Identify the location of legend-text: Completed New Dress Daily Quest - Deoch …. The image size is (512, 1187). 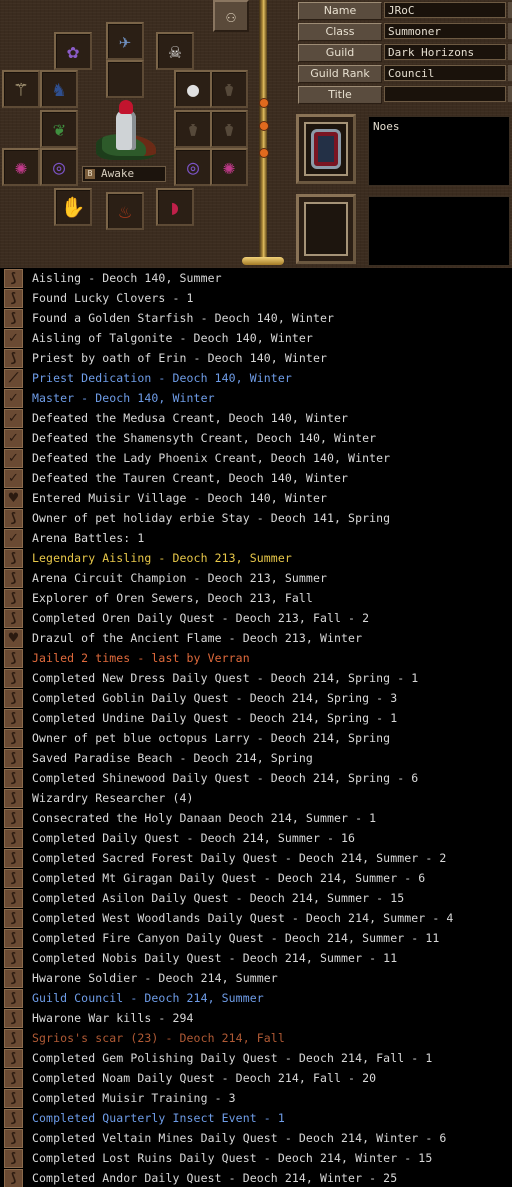
(225, 678).